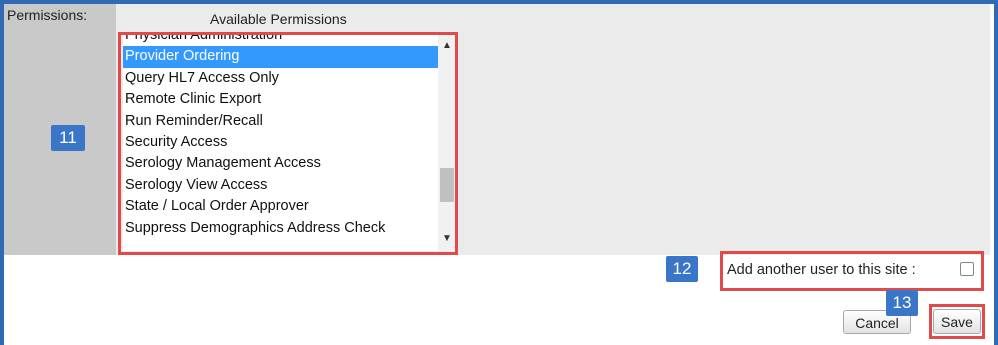 The height and width of the screenshot is (345, 998). I want to click on callout-badge-11: 11, so click(68, 138).